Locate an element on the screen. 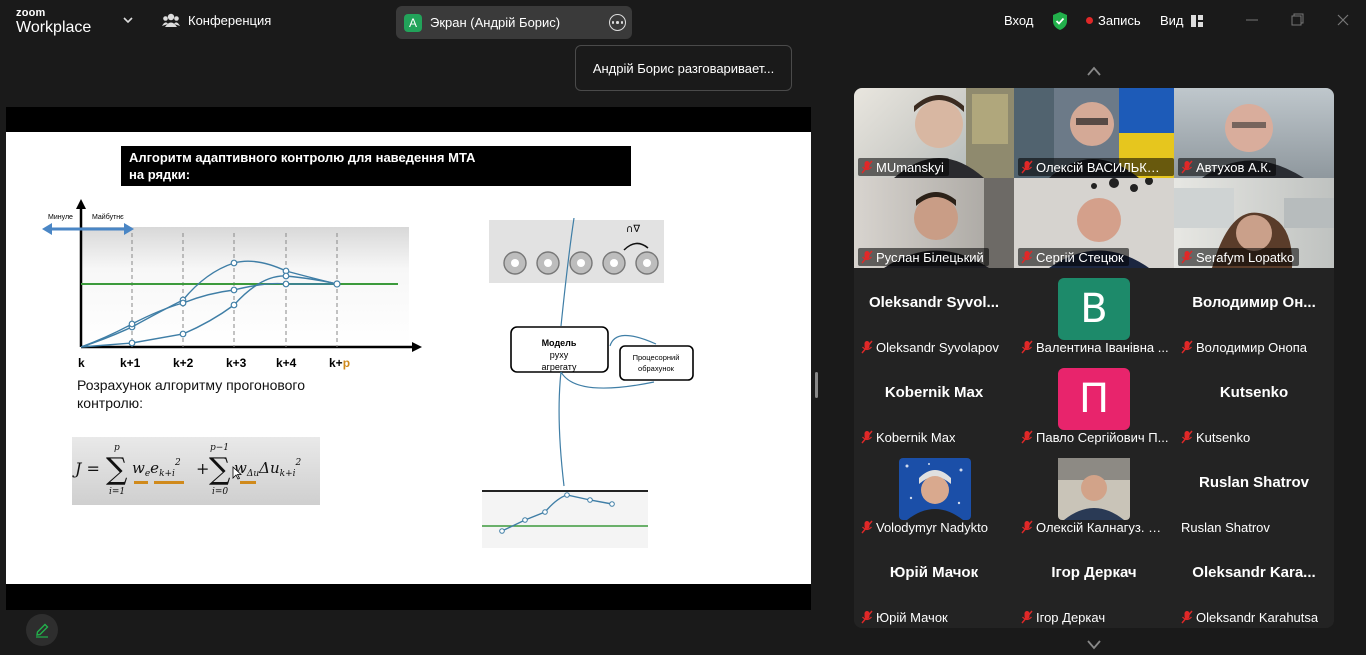  control-chart: Минуле Майбутнє k k+1 k+2 k+3 k+4 k+p is located at coordinates (232, 284).